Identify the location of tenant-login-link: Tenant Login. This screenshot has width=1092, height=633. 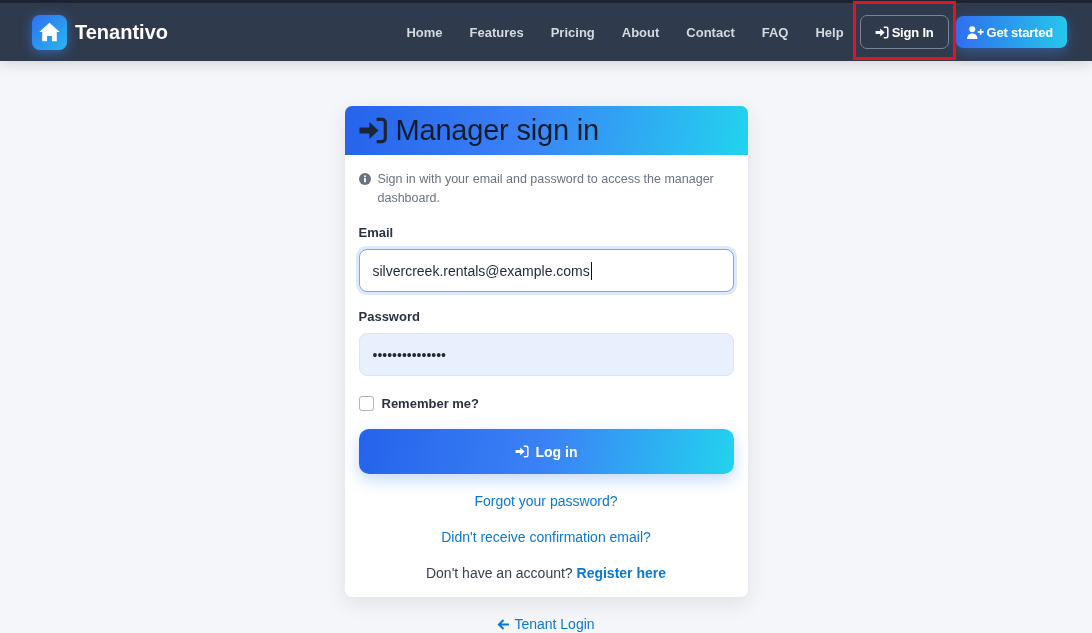
(546, 624).